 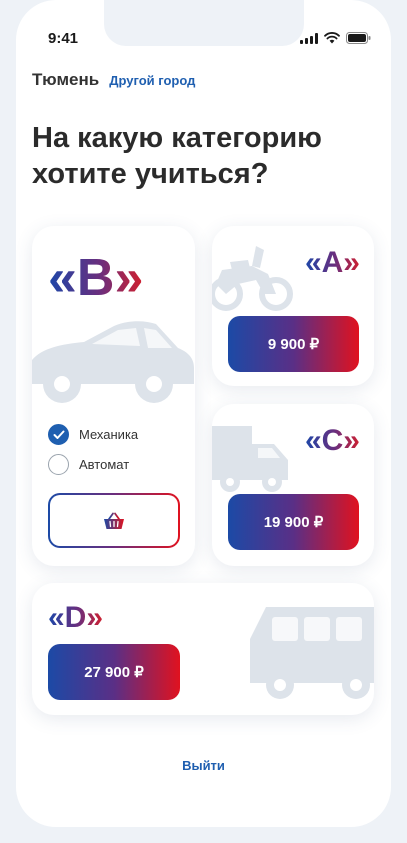 What do you see at coordinates (58, 464) in the screenshot?
I see `radio-unchecked-icon` at bounding box center [58, 464].